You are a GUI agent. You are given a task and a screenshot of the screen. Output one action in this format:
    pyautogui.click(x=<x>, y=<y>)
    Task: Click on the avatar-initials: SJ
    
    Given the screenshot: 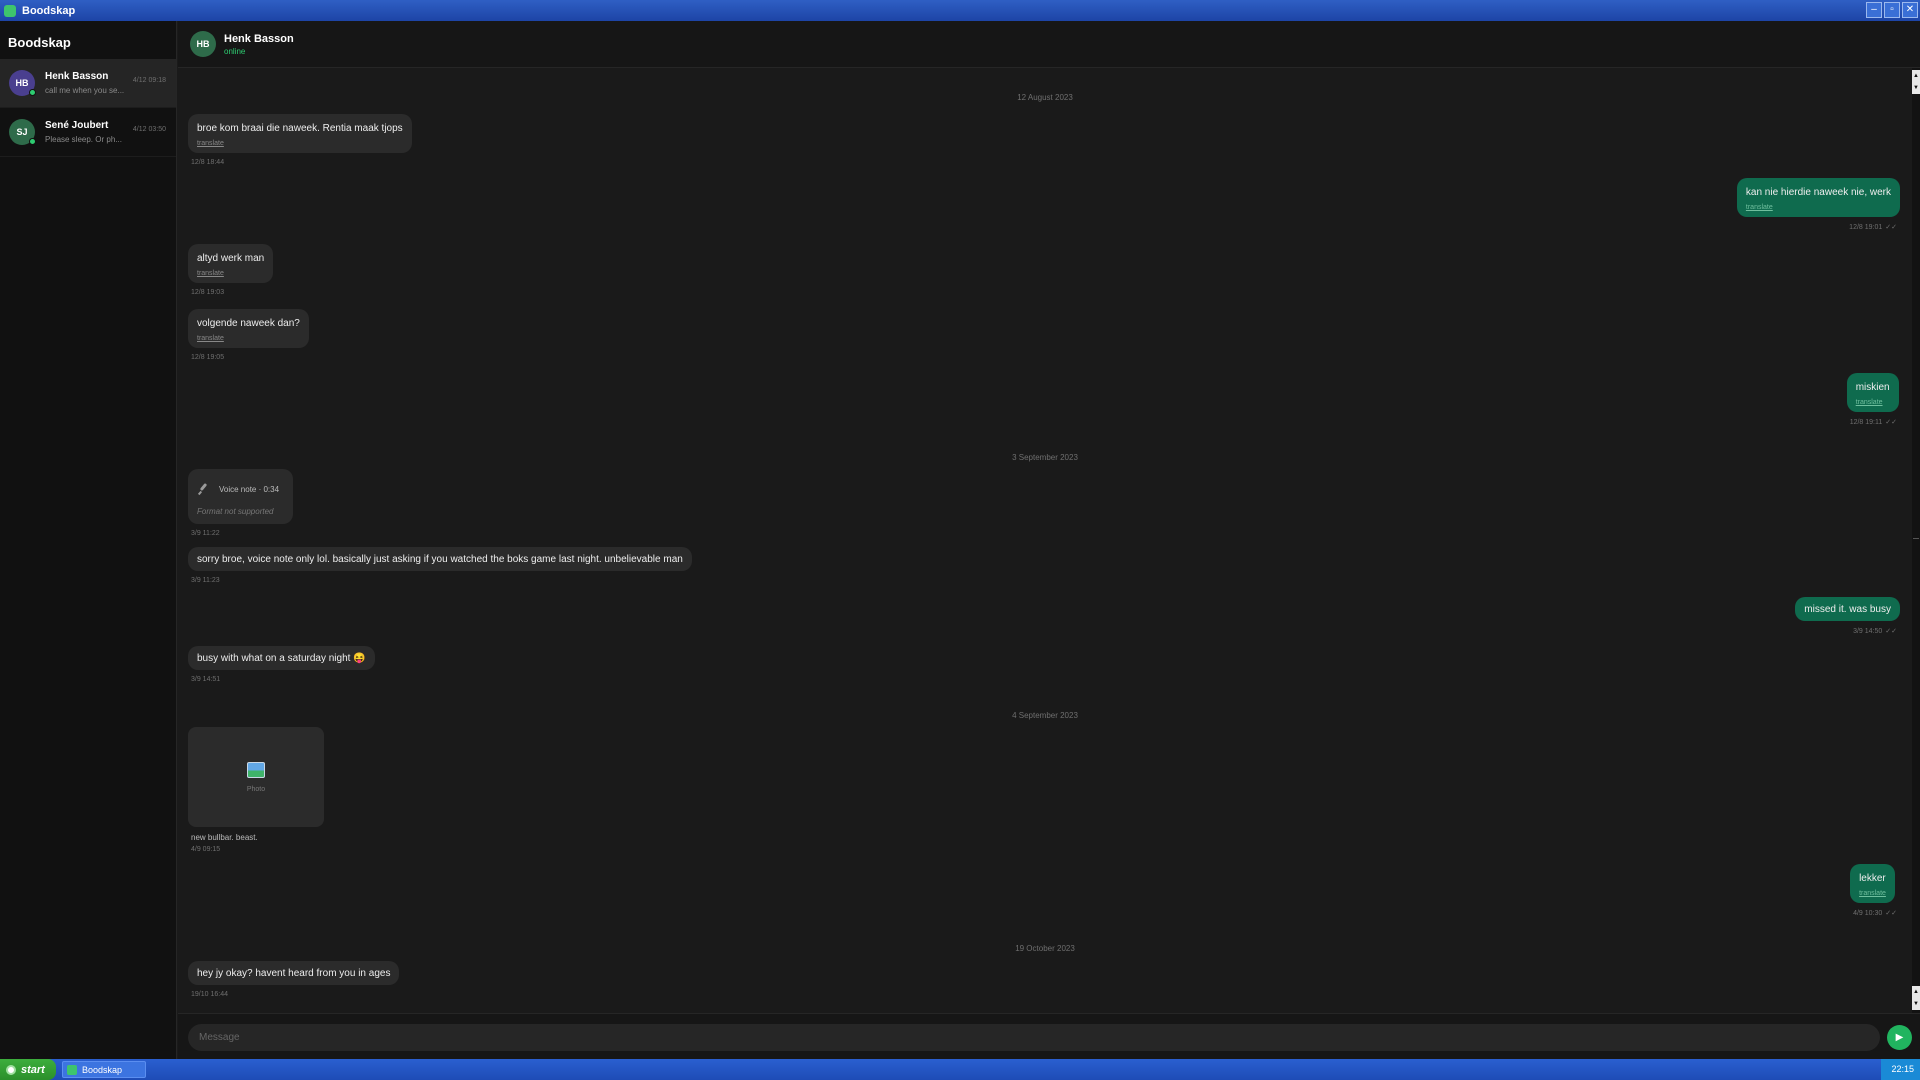 What is the action you would take?
    pyautogui.click(x=22, y=132)
    